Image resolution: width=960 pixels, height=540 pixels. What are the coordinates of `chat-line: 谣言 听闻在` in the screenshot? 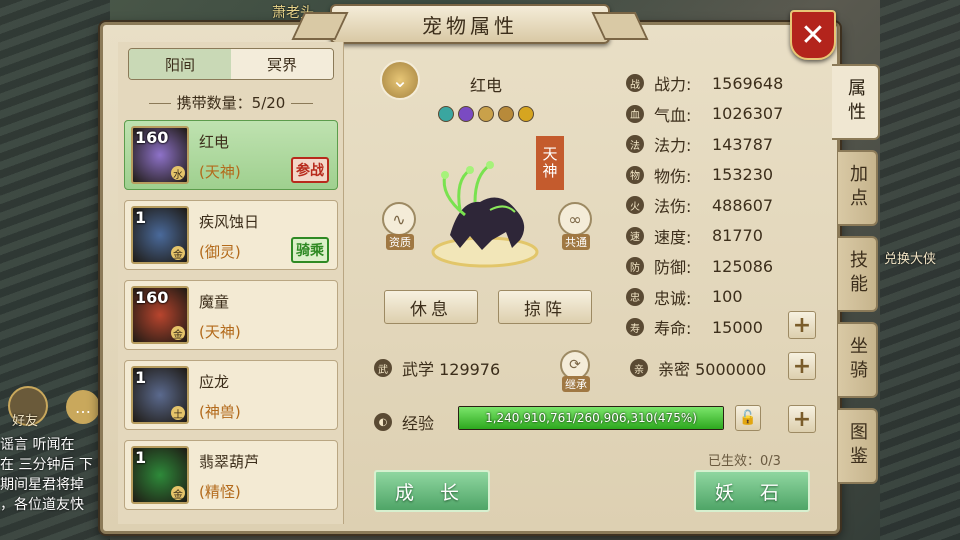 It's located at (37, 445).